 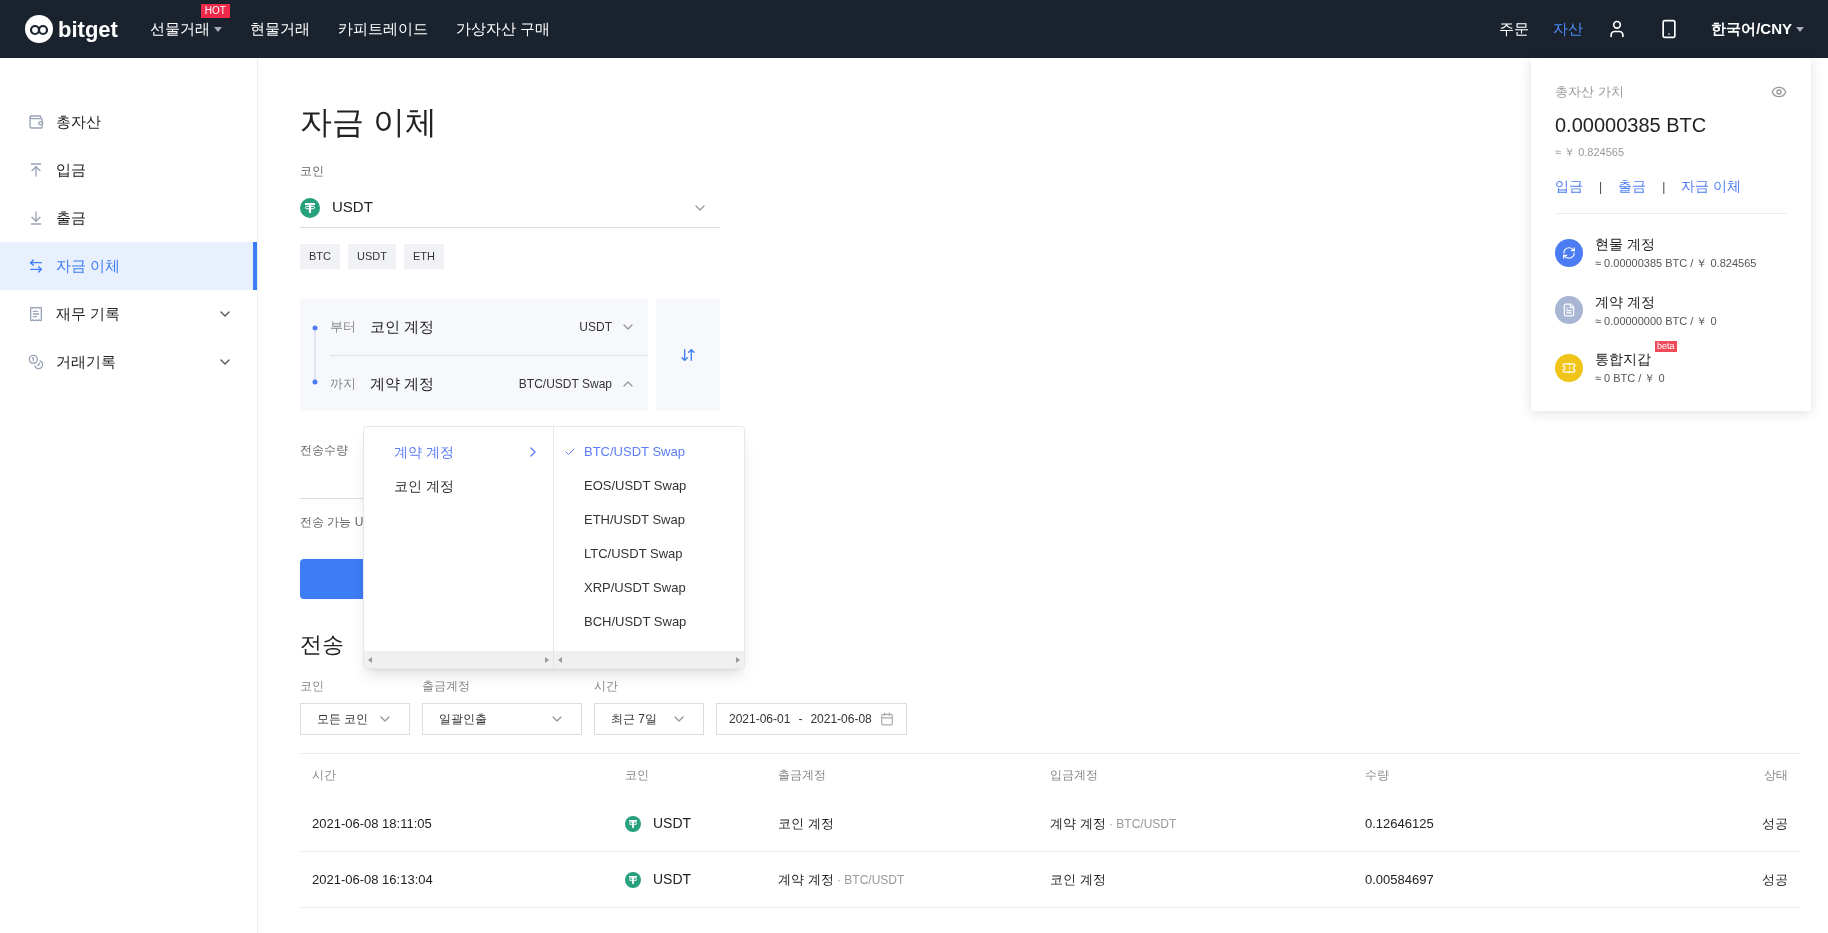 What do you see at coordinates (1074, 775) in the screenshot?
I see `column-header: 입금계정` at bounding box center [1074, 775].